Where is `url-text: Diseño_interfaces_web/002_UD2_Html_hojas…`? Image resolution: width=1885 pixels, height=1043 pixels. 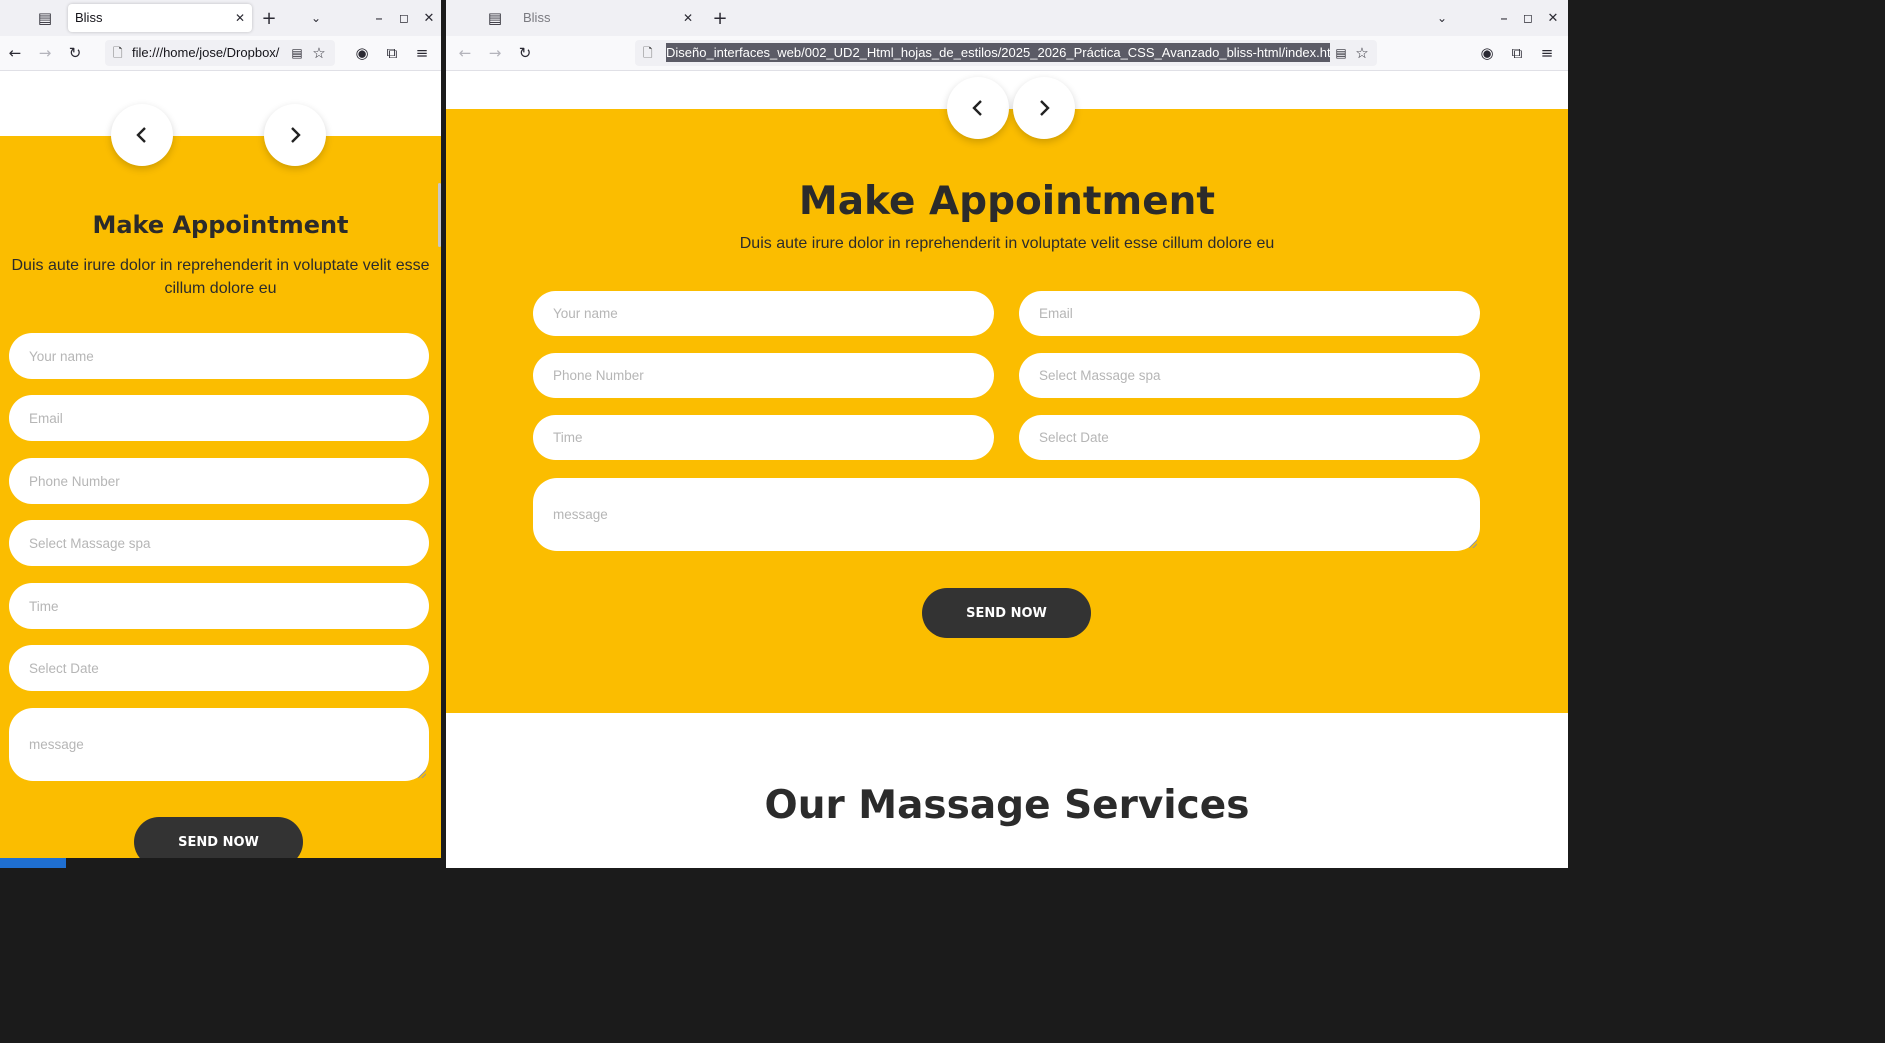
url-text: Diseño_interfaces_web/002_UD2_Html_hojas… is located at coordinates (998, 52).